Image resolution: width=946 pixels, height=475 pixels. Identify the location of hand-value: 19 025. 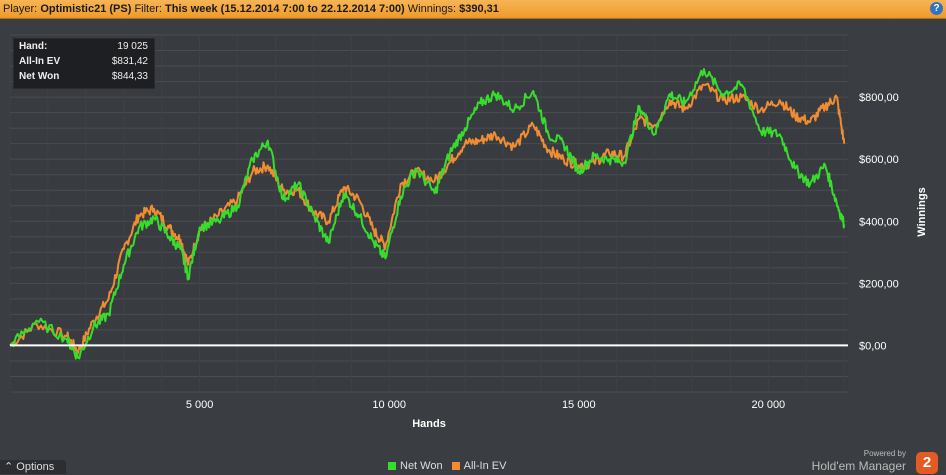
(132, 46).